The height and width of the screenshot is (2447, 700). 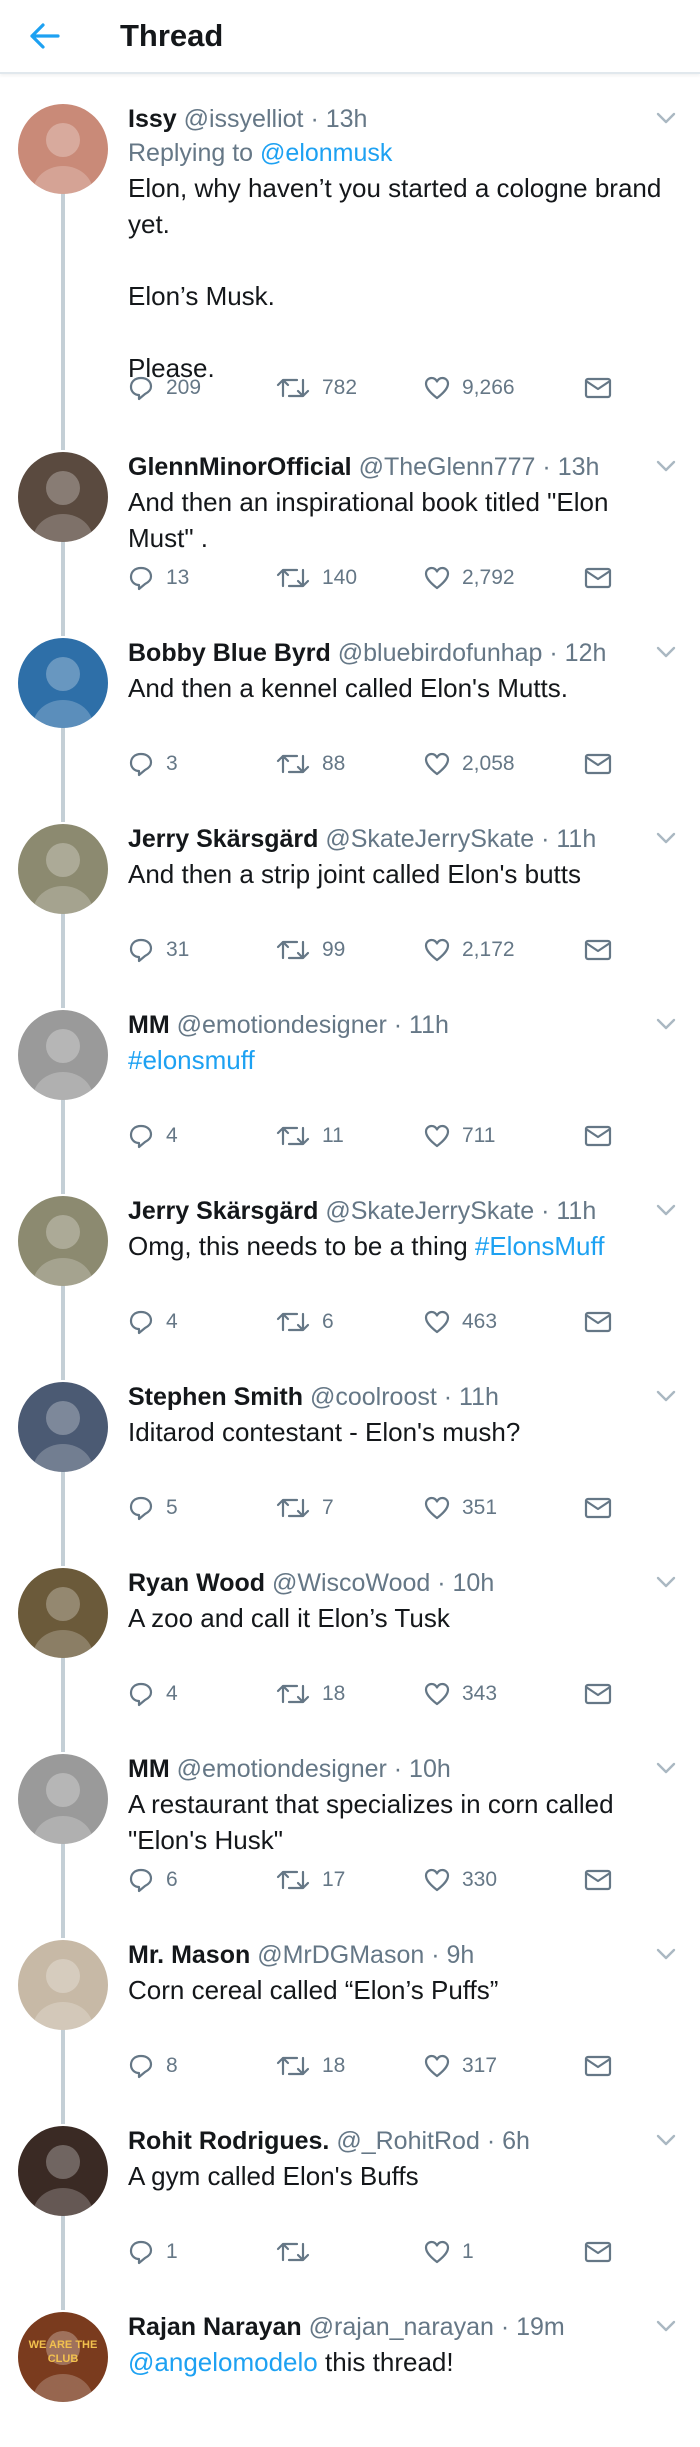 What do you see at coordinates (498, 1136) in the screenshot?
I see `like-button: 711` at bounding box center [498, 1136].